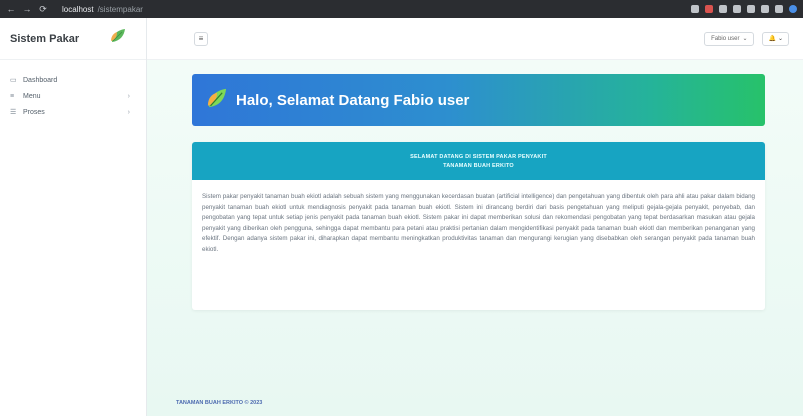  What do you see at coordinates (725, 38) in the screenshot?
I see `user-name: Fabio user` at bounding box center [725, 38].